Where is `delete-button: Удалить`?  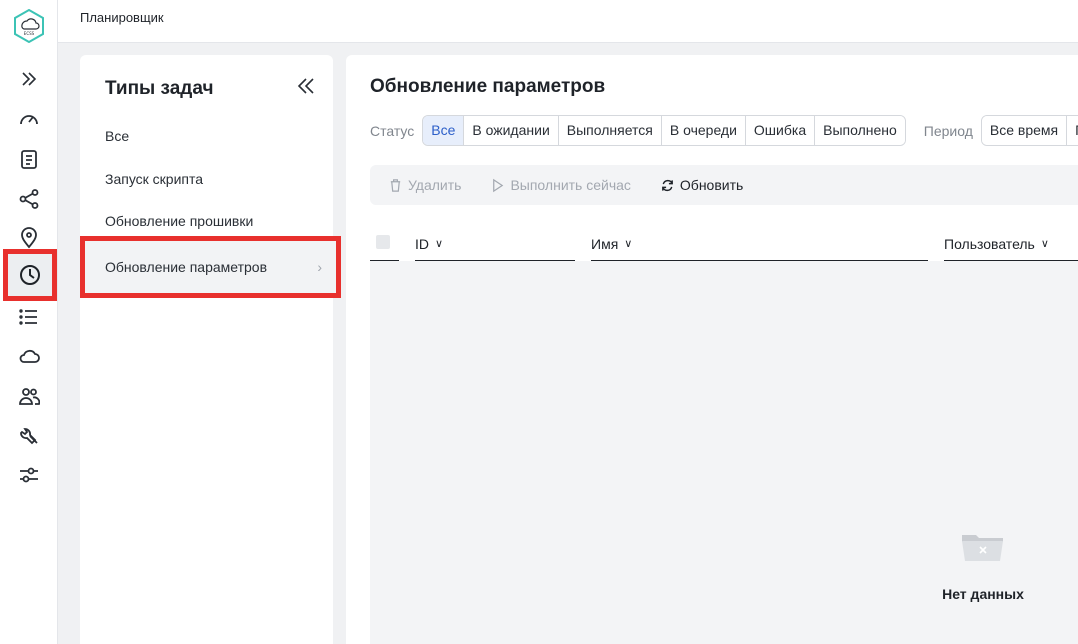
delete-button: Удалить is located at coordinates (424, 185).